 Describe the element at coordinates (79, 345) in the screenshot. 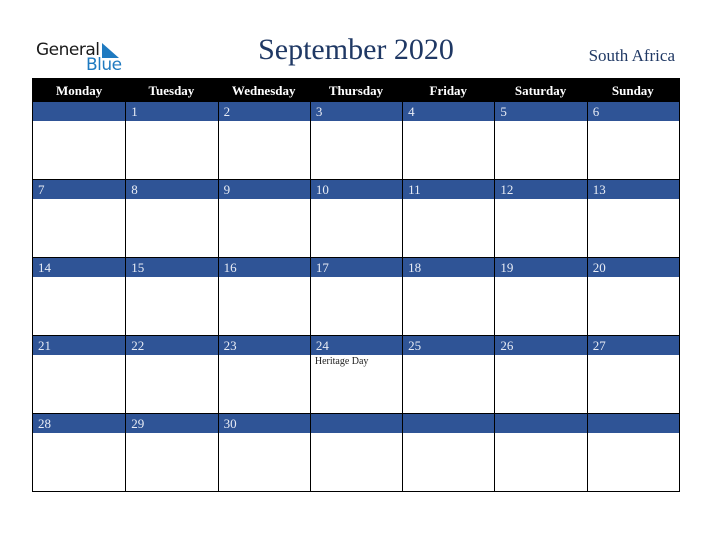

I see `date-number: 21` at that location.